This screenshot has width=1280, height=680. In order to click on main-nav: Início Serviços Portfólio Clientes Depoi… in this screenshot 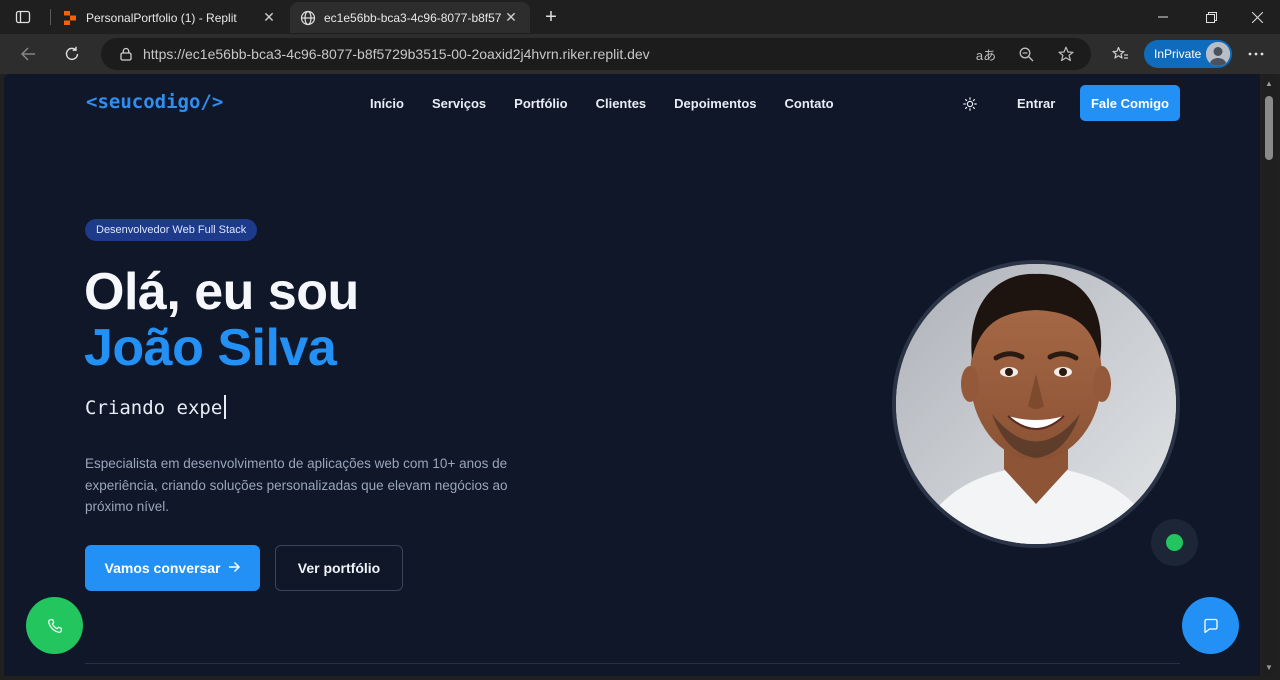, I will do `click(602, 103)`.